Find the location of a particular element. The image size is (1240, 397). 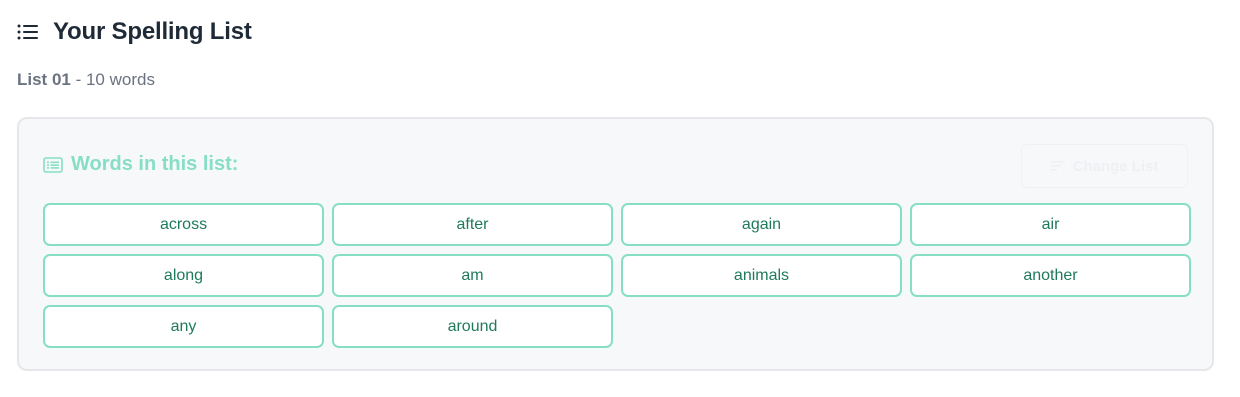

list-icon is located at coordinates (27, 32).